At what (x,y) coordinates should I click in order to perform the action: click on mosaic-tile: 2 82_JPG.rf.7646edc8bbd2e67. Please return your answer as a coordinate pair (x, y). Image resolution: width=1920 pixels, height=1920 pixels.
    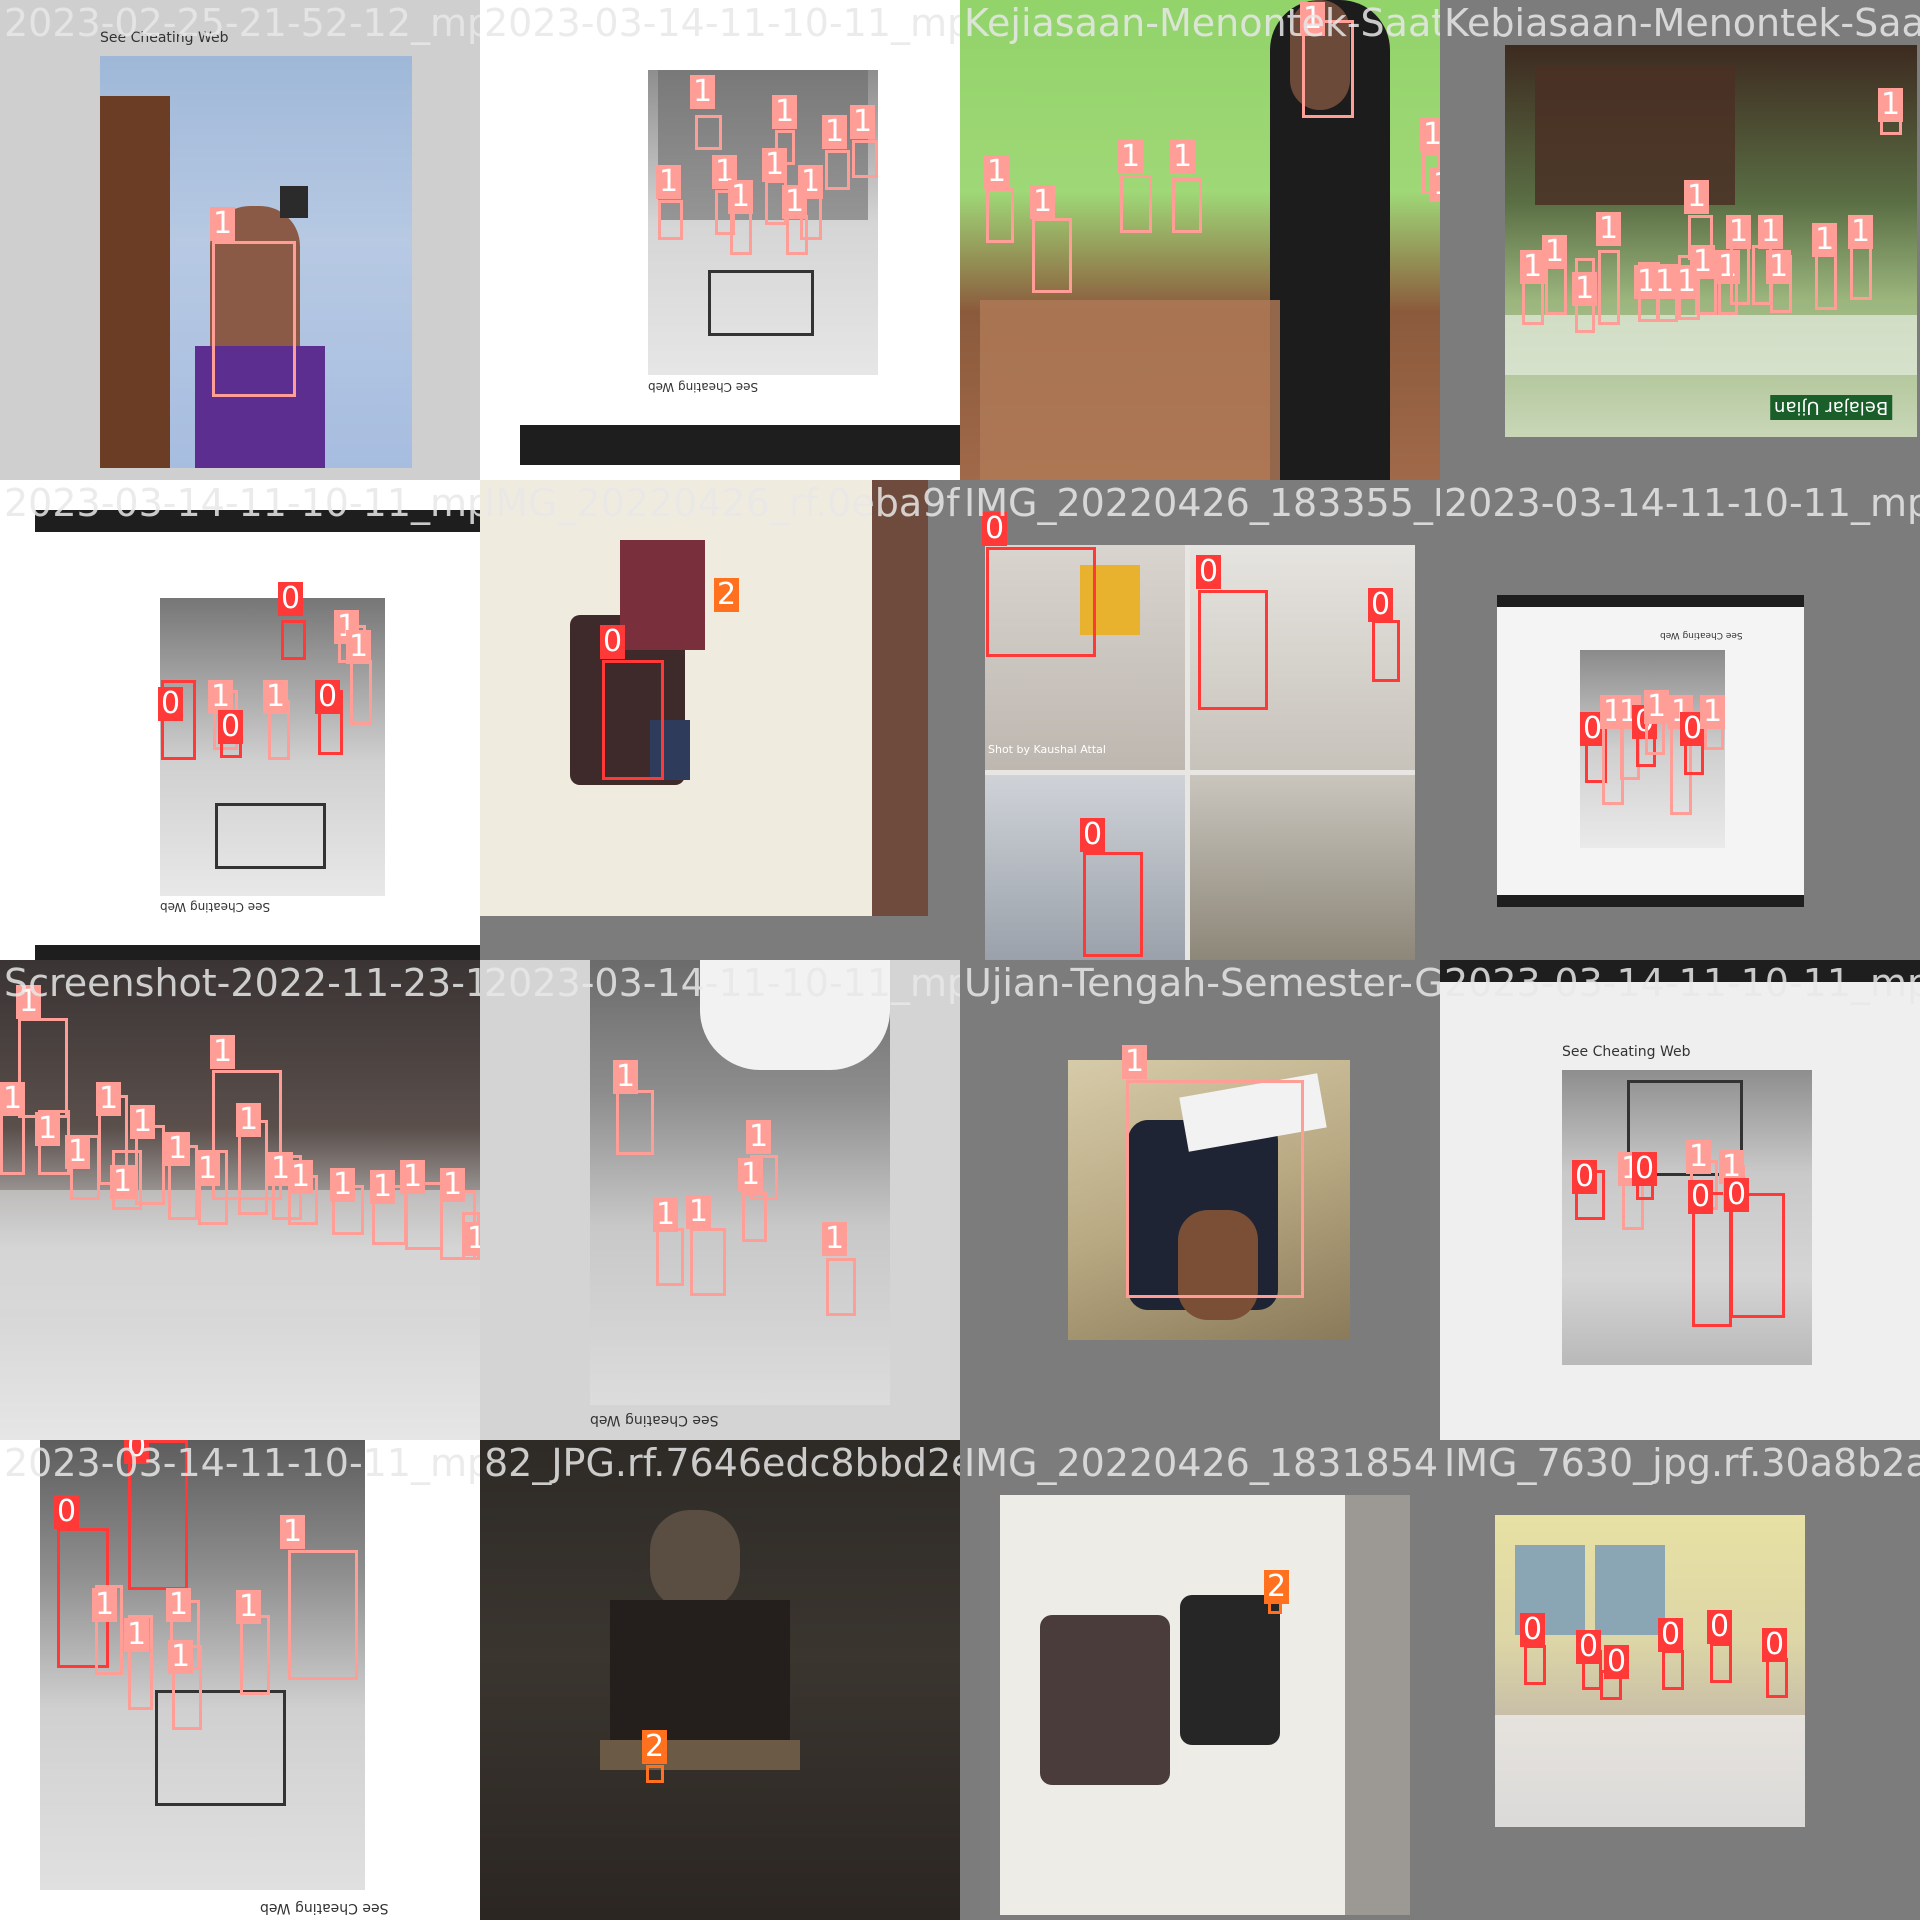
    Looking at the image, I should click on (720, 1680).